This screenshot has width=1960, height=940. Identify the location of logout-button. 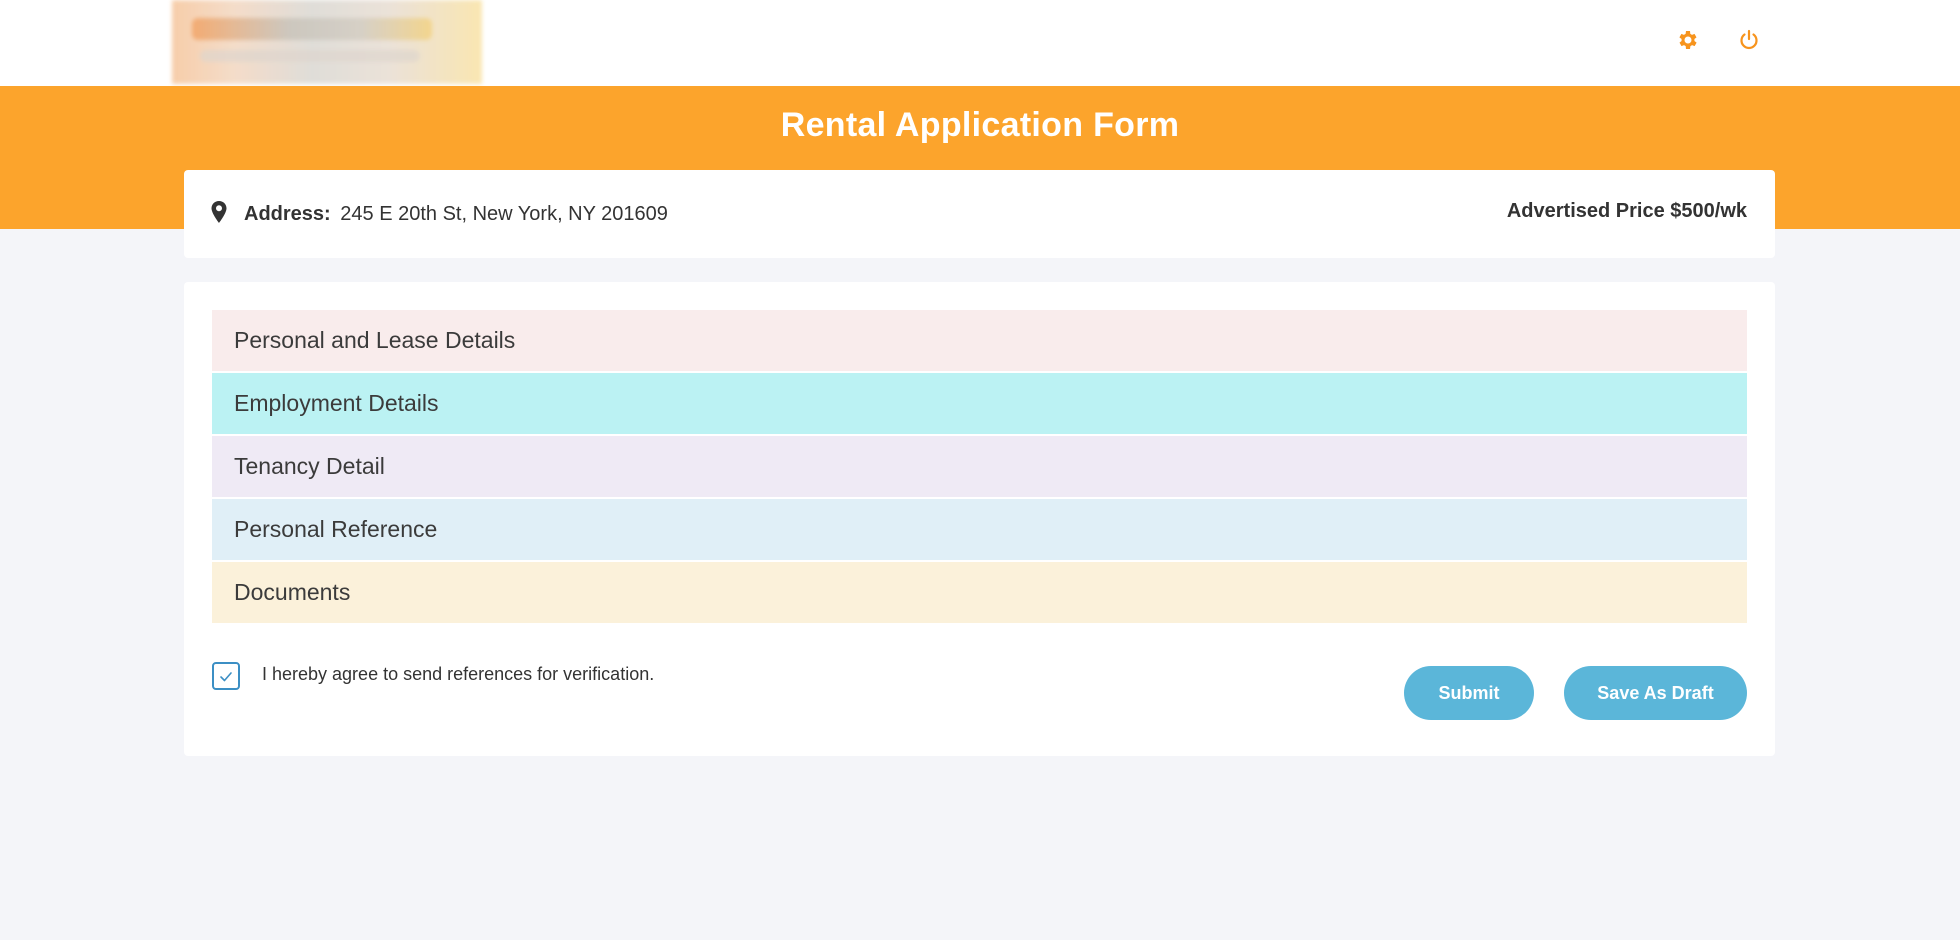
(1749, 40).